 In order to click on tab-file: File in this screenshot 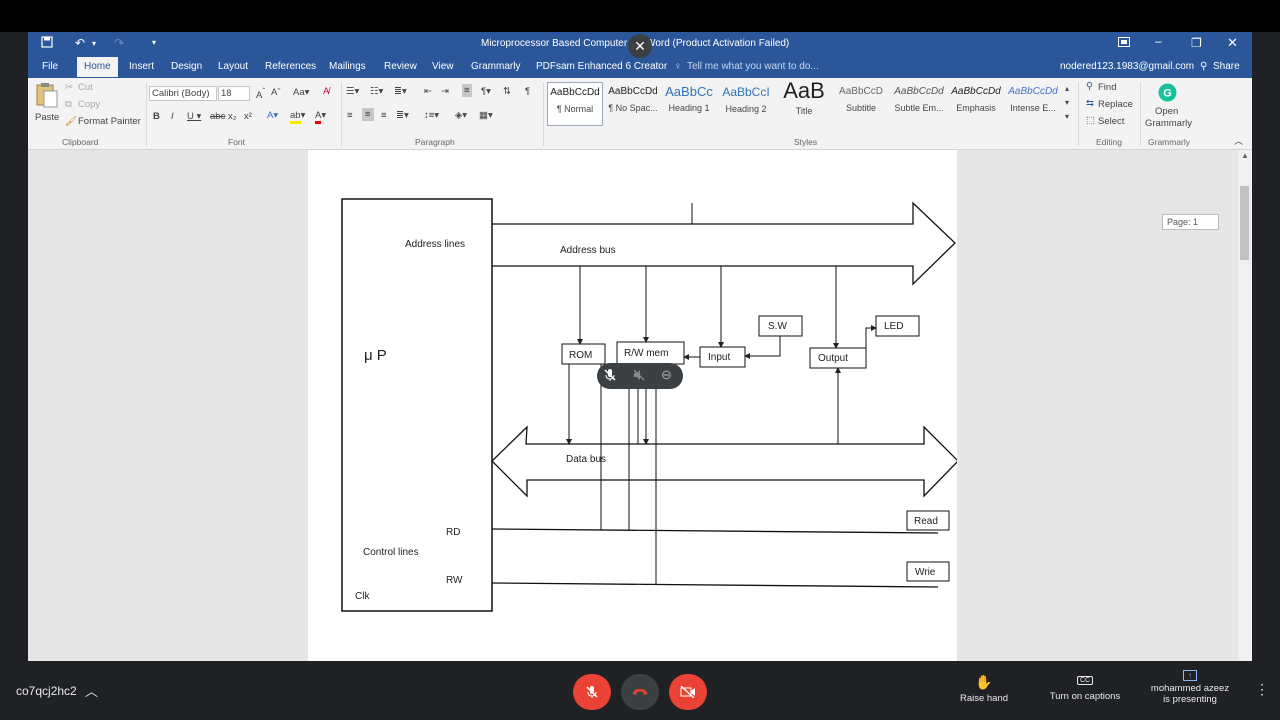, I will do `click(50, 66)`.